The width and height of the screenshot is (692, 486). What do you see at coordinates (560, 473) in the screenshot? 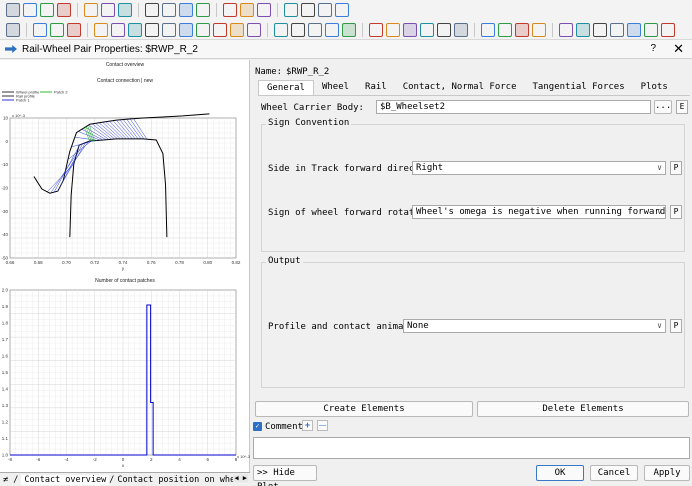
I see `ok-button: OK` at bounding box center [560, 473].